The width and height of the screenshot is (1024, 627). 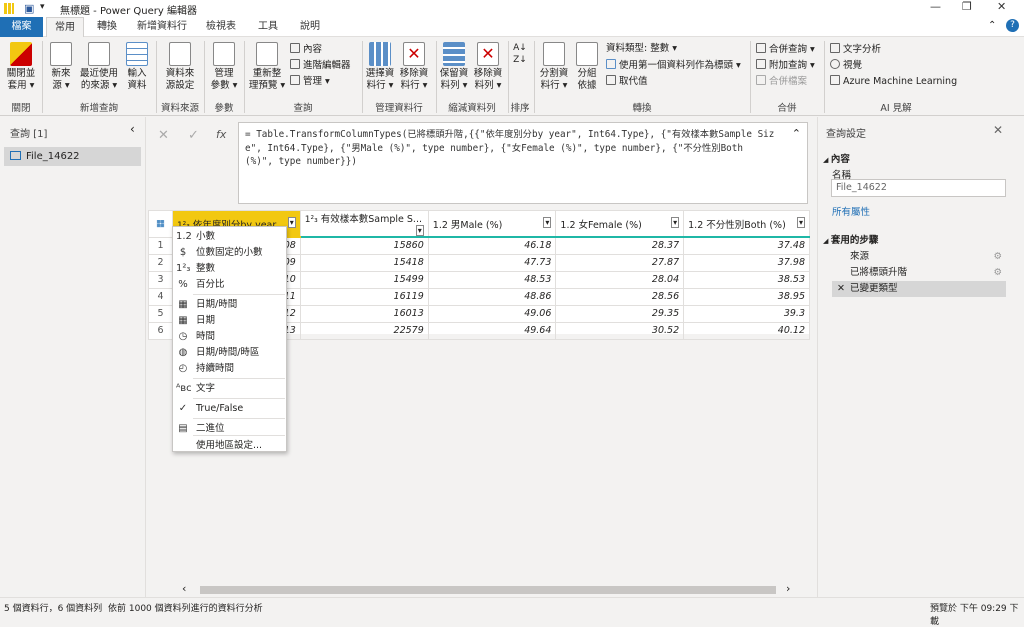 What do you see at coordinates (221, 134) in the screenshot?
I see `fx-icon: fx` at bounding box center [221, 134].